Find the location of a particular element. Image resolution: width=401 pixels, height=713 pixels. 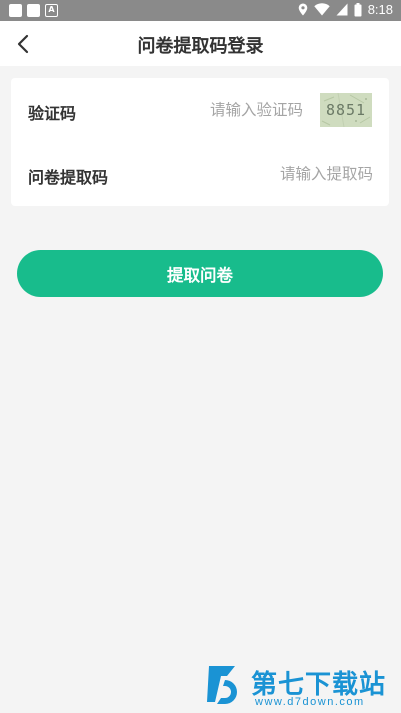

status-left-icons: A is located at coordinates (33, 10).